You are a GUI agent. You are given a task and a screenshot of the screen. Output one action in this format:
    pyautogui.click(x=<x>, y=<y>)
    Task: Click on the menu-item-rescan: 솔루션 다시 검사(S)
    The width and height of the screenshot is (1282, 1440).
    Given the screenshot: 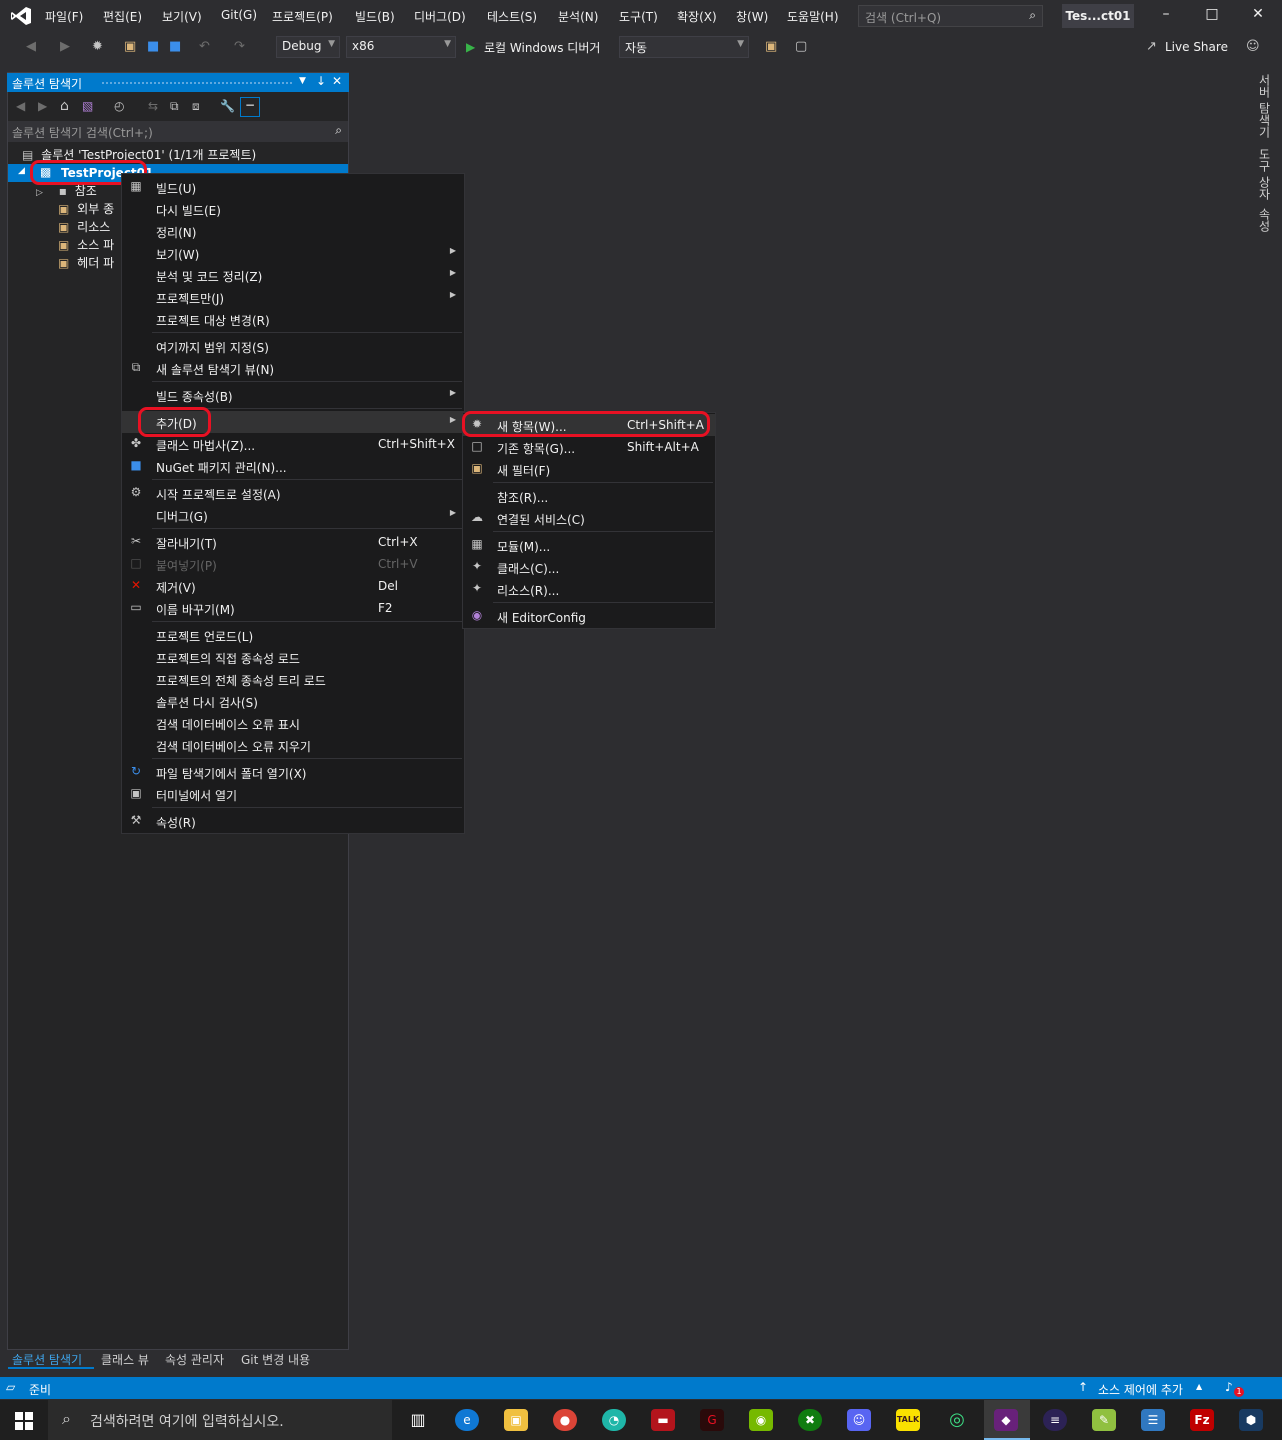 What is the action you would take?
    pyautogui.click(x=293, y=701)
    